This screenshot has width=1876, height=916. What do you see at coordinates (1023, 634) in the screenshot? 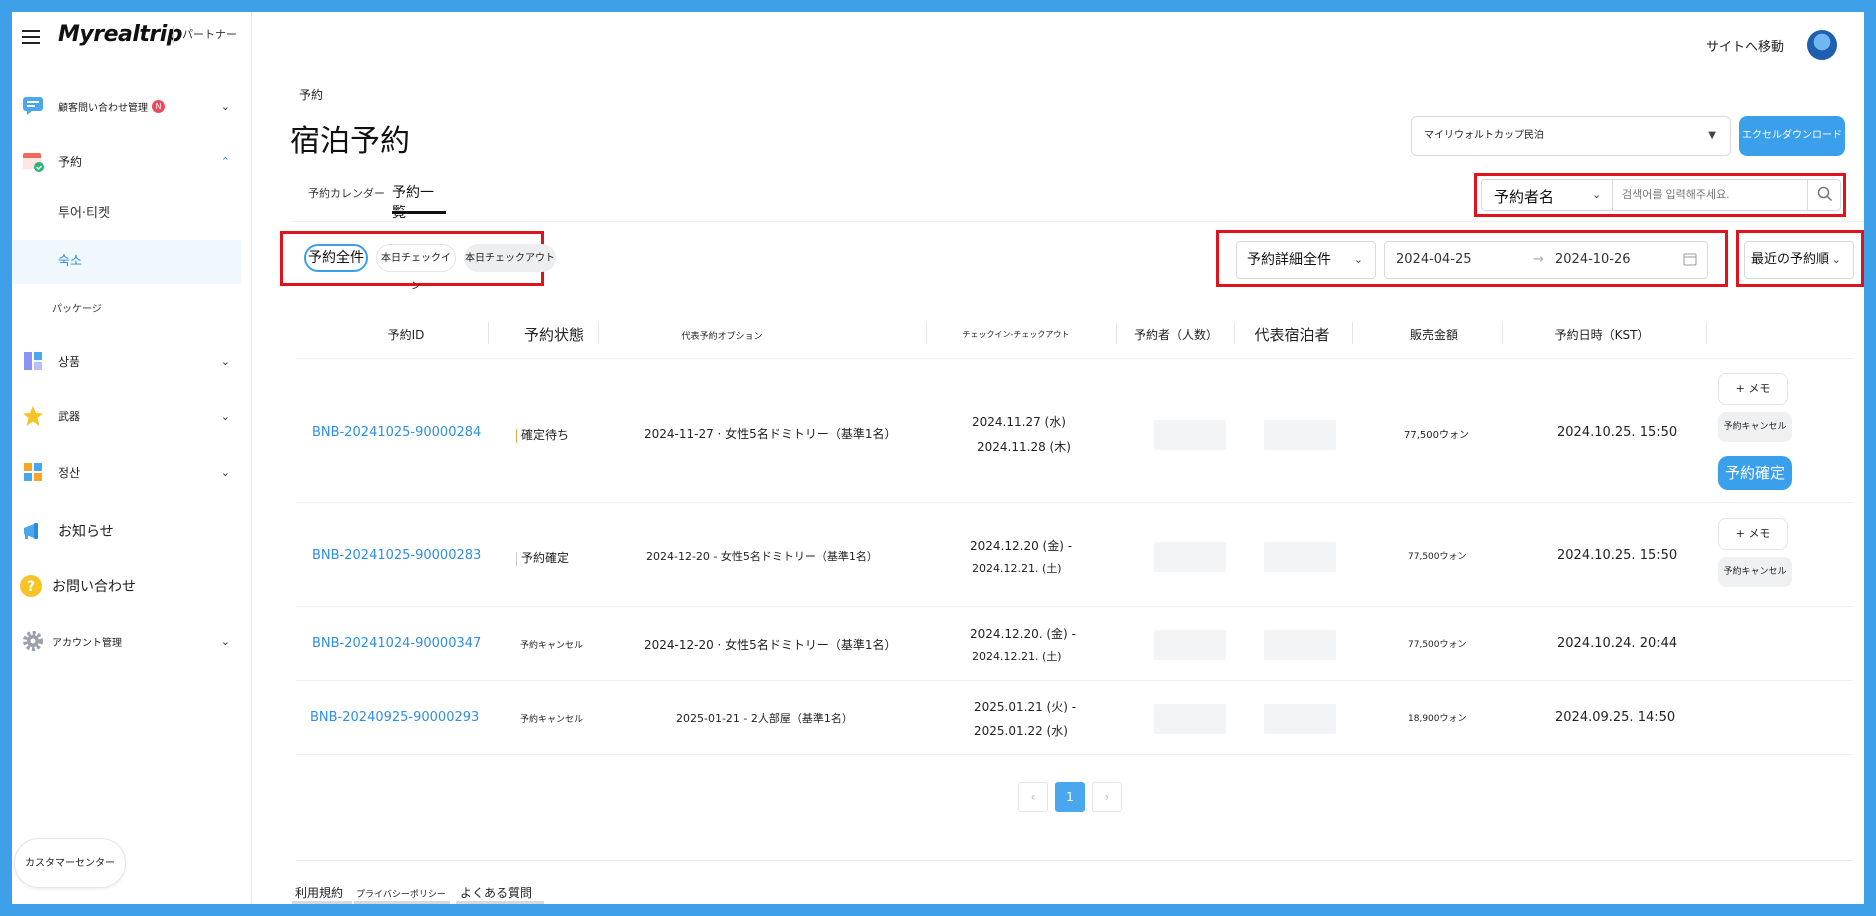
I see `checkin-date: 2024.12.20. (金) -` at bounding box center [1023, 634].